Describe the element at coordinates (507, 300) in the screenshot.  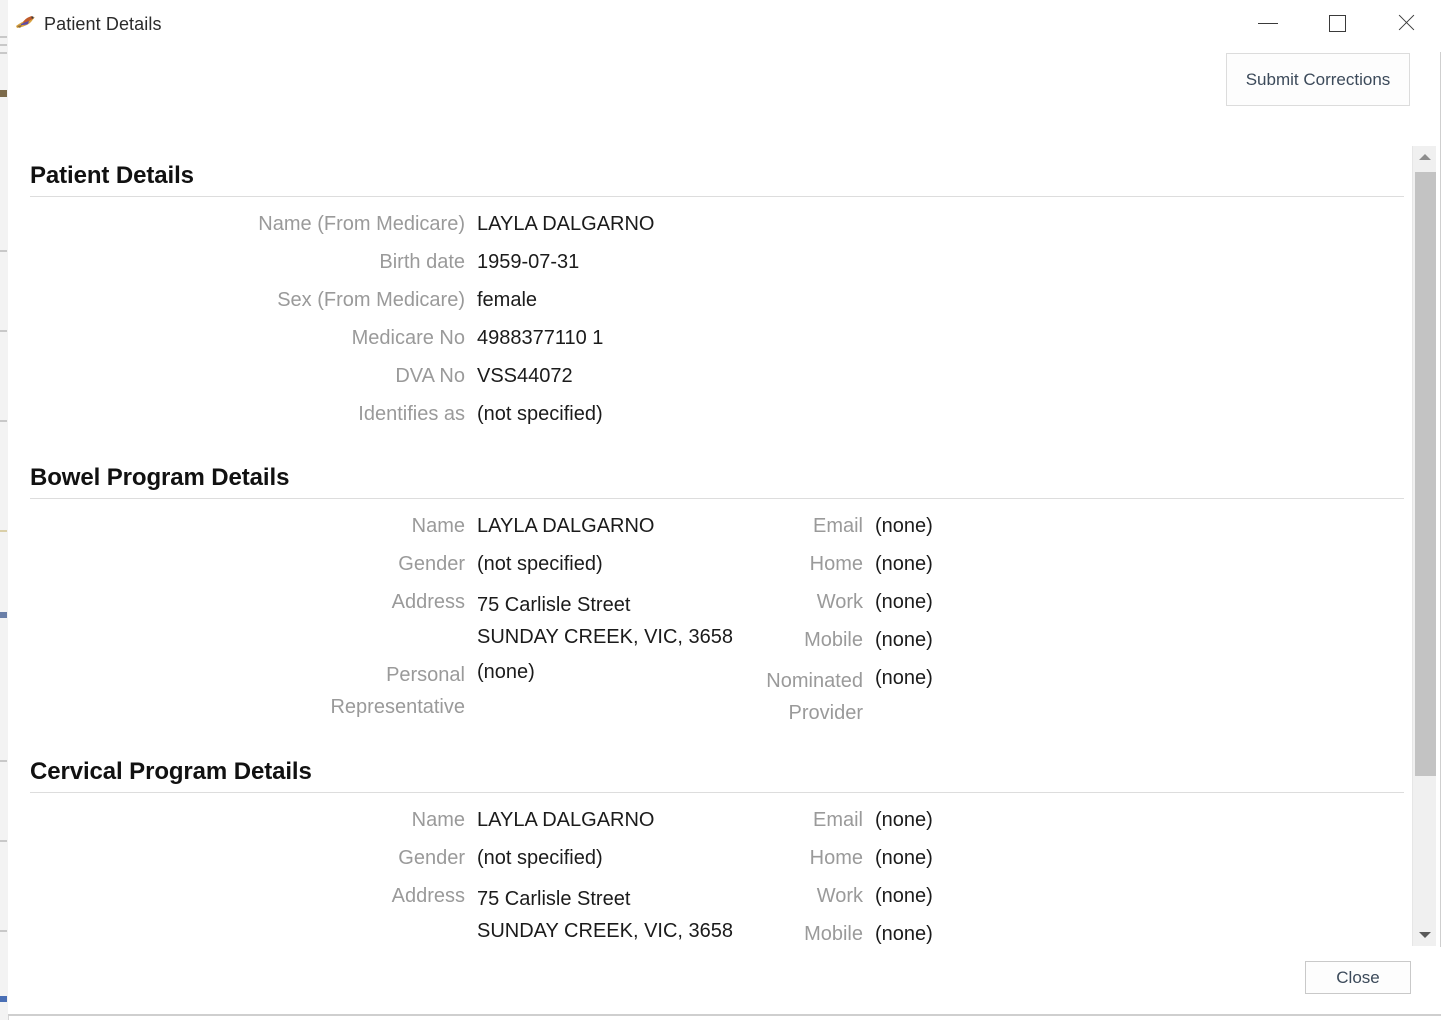
I see `field-value: female` at that location.